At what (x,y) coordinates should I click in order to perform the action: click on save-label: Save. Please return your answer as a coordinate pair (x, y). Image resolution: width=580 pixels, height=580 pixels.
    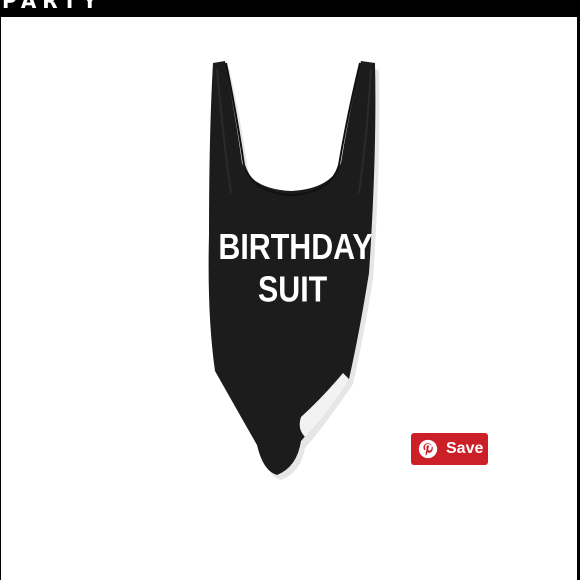
    Looking at the image, I should click on (465, 448).